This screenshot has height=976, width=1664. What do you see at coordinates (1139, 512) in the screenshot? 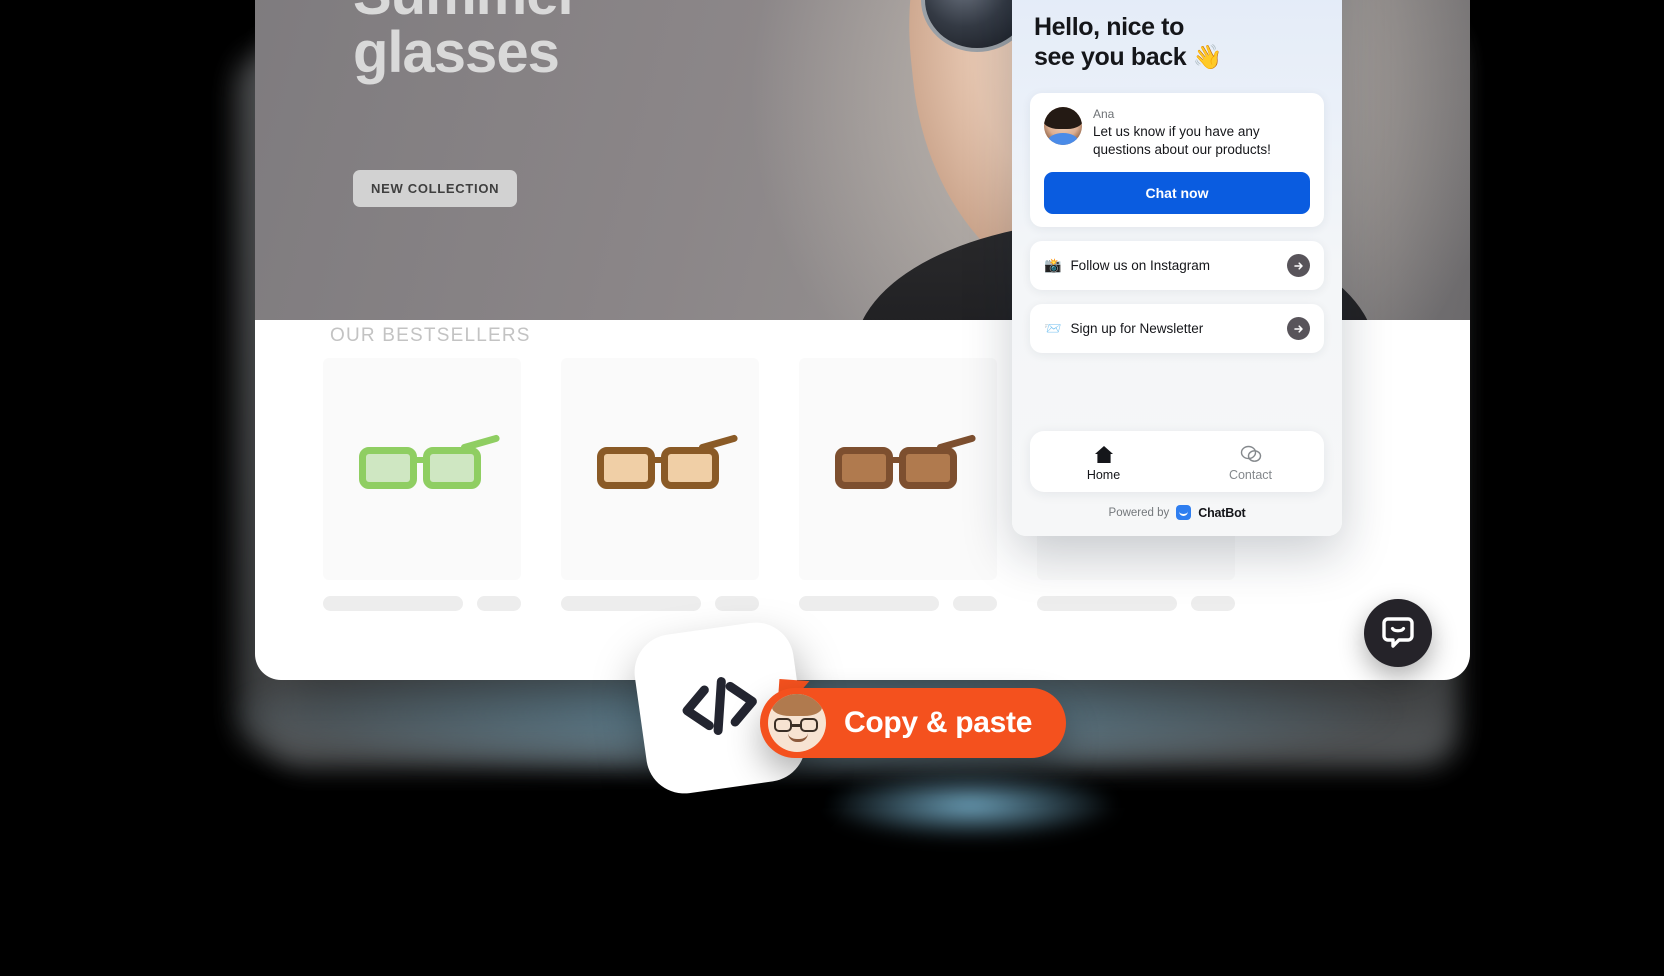
I see `powered-by-label: Powered by` at bounding box center [1139, 512].